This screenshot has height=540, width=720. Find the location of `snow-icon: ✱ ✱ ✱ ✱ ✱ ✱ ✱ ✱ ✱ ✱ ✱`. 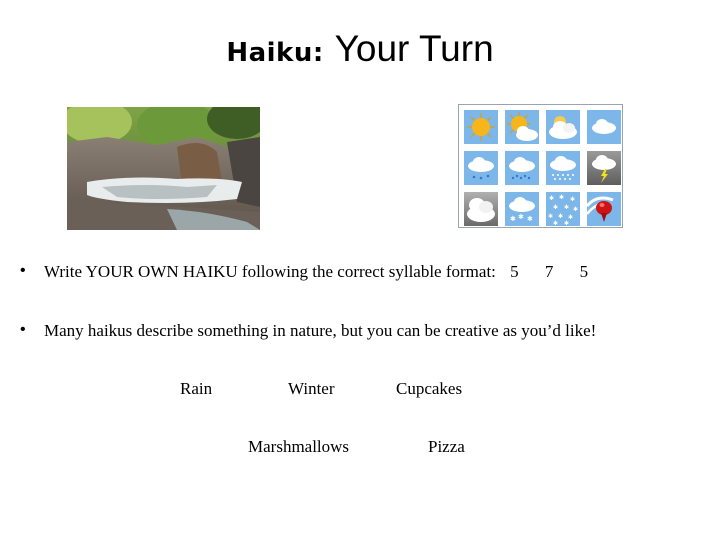

snow-icon: ✱ ✱ ✱ ✱ ✱ ✱ ✱ ✱ ✱ ✱ ✱ is located at coordinates (563, 209).